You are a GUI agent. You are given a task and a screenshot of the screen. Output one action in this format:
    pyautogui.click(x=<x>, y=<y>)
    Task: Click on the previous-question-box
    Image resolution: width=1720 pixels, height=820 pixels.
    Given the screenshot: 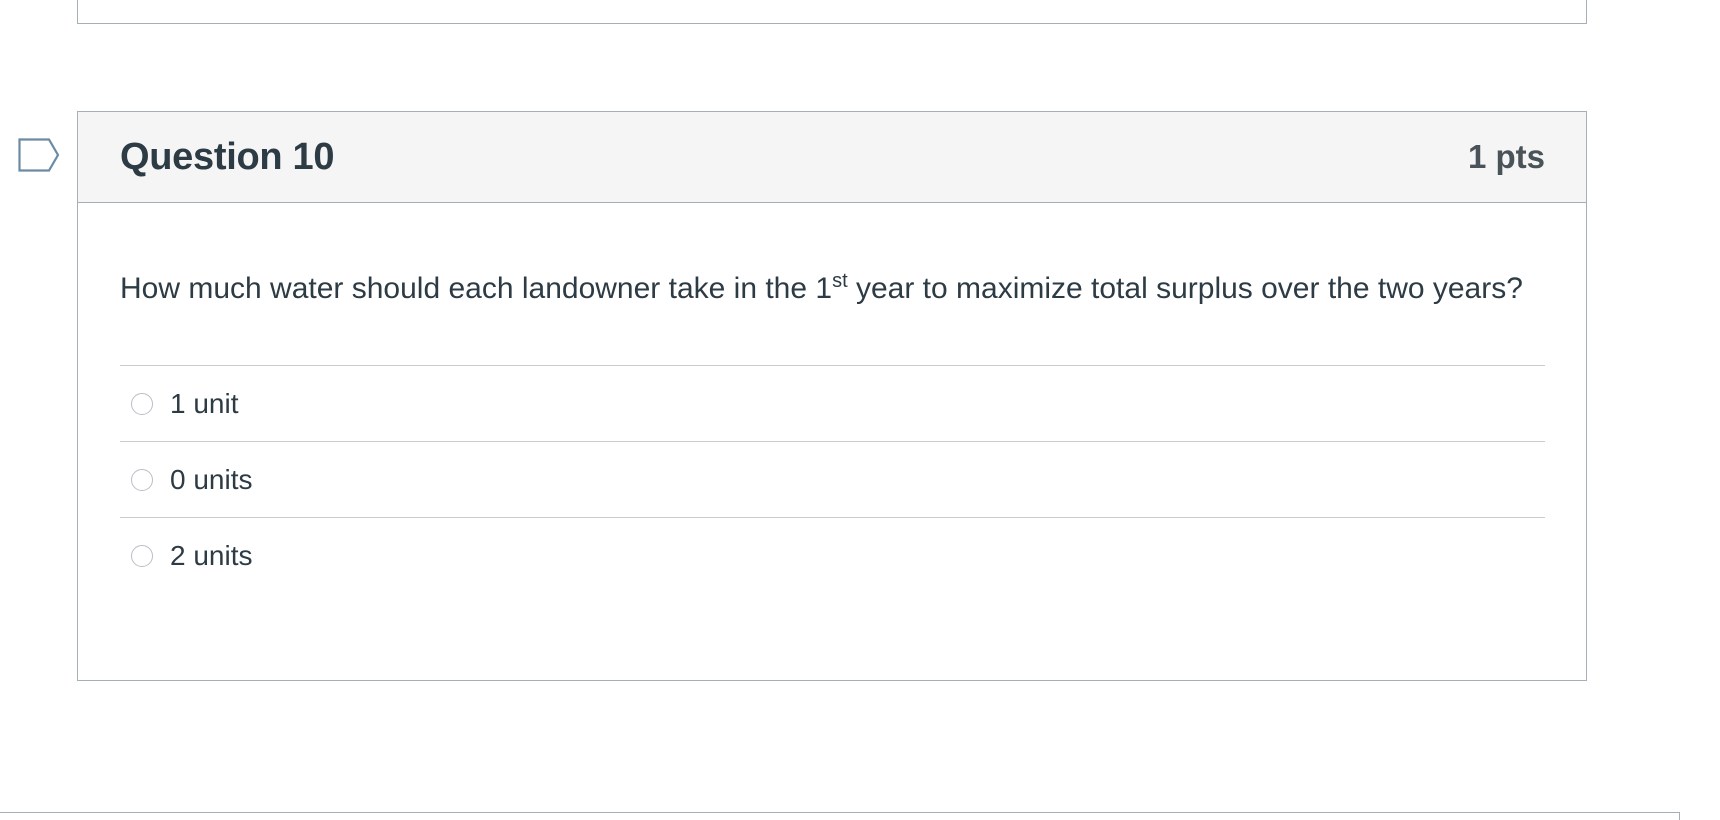 What is the action you would take?
    pyautogui.click(x=832, y=12)
    